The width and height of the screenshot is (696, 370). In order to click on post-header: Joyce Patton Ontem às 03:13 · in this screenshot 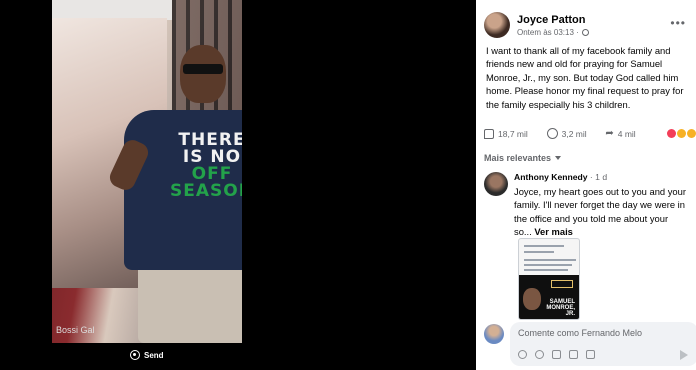, I will do `click(536, 25)`.